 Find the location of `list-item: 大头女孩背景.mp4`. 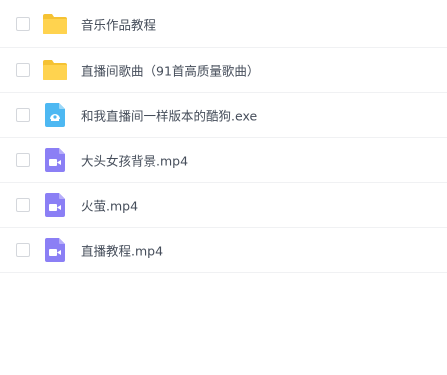

list-item: 大头女孩背景.mp4 is located at coordinates (223, 160).